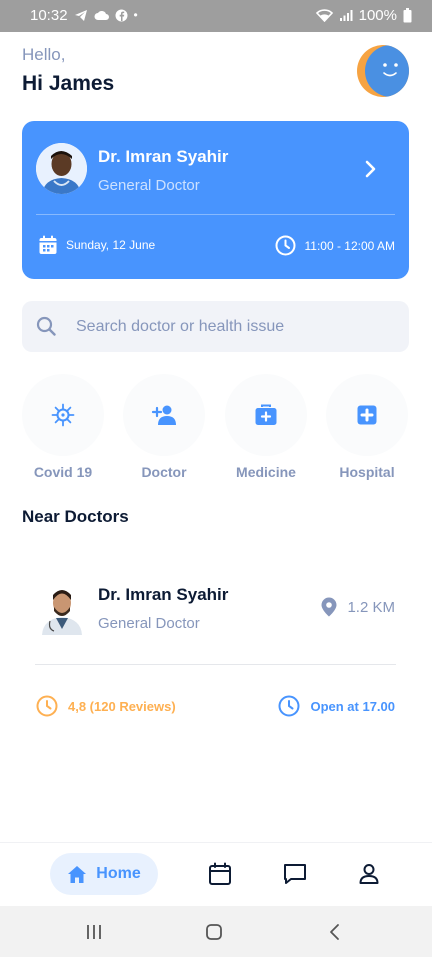 This screenshot has height=957, width=432. I want to click on category-covid: Covid 19, so click(63, 427).